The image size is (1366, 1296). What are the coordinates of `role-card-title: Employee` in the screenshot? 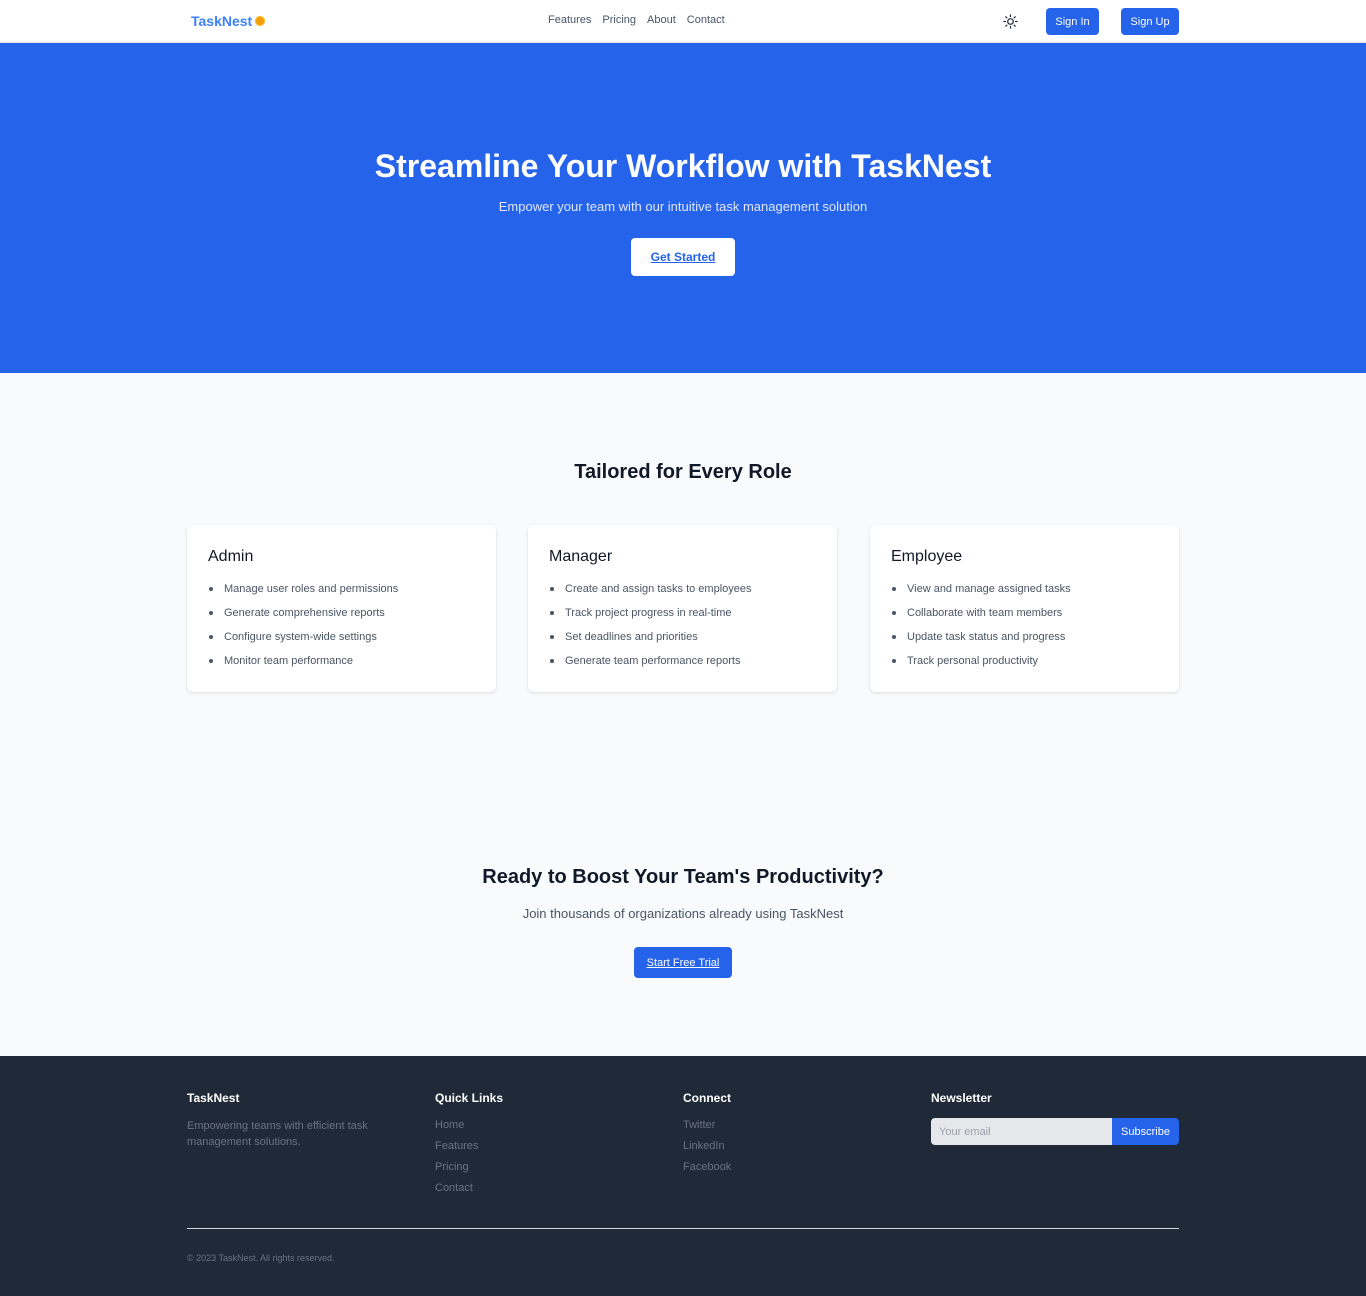 It's located at (927, 556).